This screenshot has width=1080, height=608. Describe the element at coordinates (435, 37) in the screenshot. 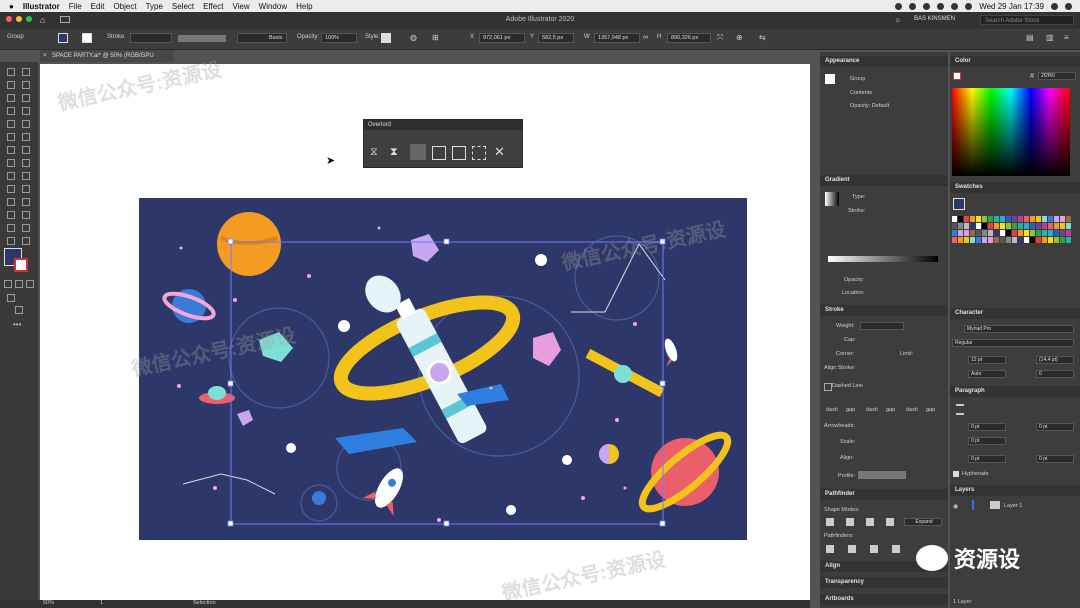

I see `align-grid-icon: ⊞` at that location.